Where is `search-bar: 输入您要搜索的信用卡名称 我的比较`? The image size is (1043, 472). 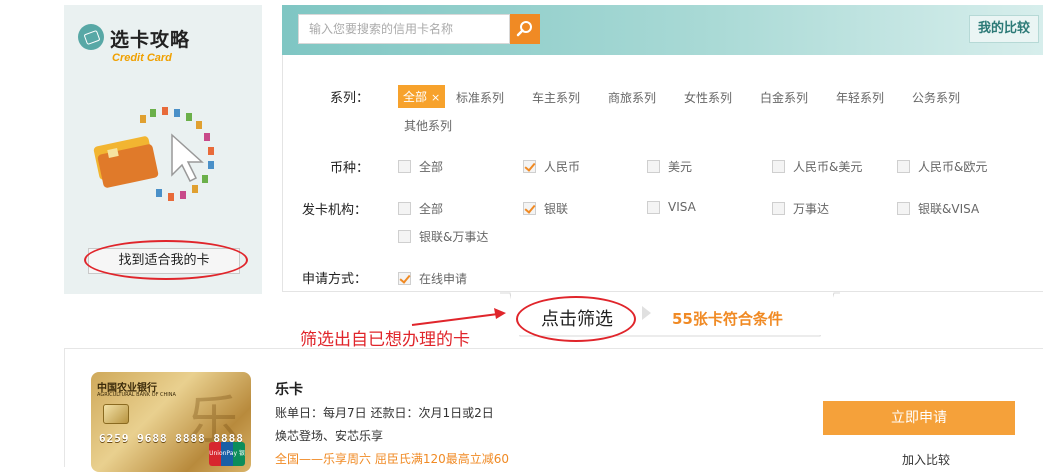
search-bar: 输入您要搜索的信用卡名称 我的比较 is located at coordinates (662, 30).